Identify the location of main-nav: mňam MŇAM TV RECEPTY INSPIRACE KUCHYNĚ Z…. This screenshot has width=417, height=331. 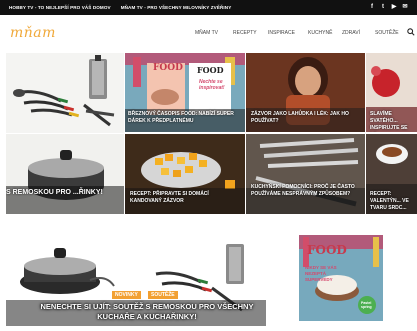
(208, 32).